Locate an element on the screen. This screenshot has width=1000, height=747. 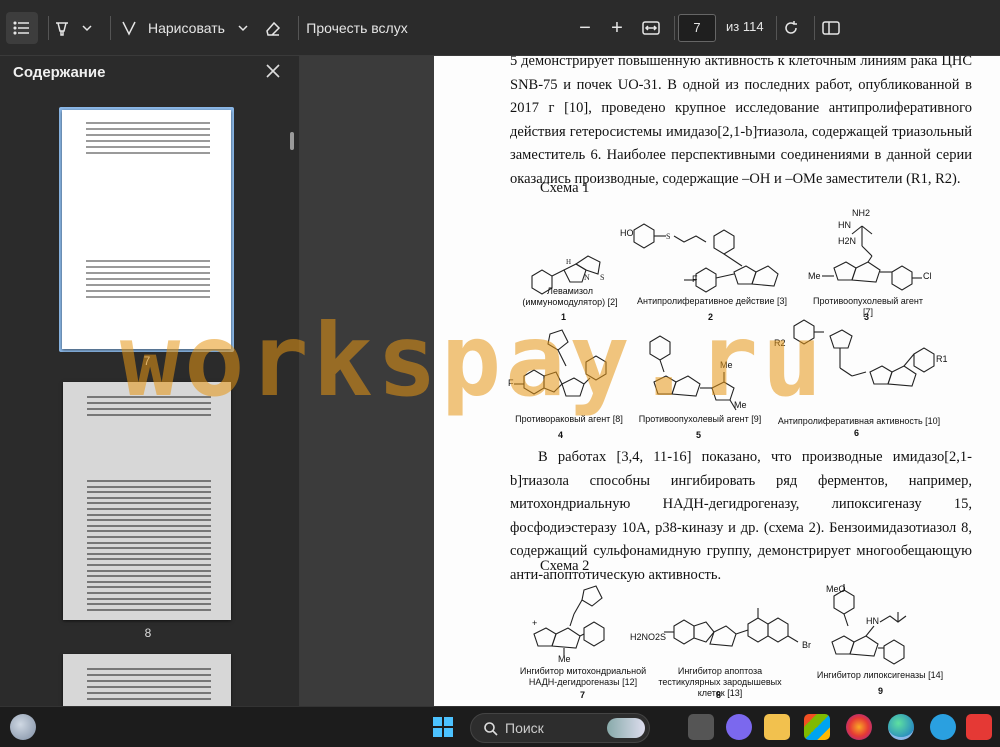
svg-text: S is located at coordinates (668, 236).